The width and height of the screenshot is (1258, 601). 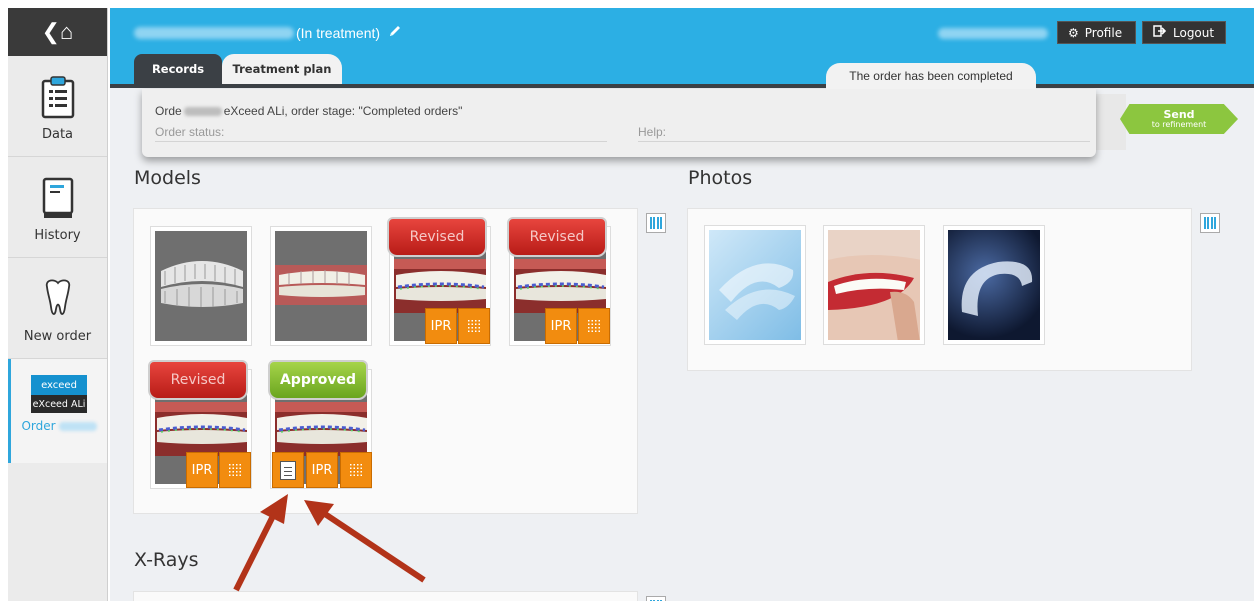 I want to click on order-prefix: Orde, so click(x=168, y=111).